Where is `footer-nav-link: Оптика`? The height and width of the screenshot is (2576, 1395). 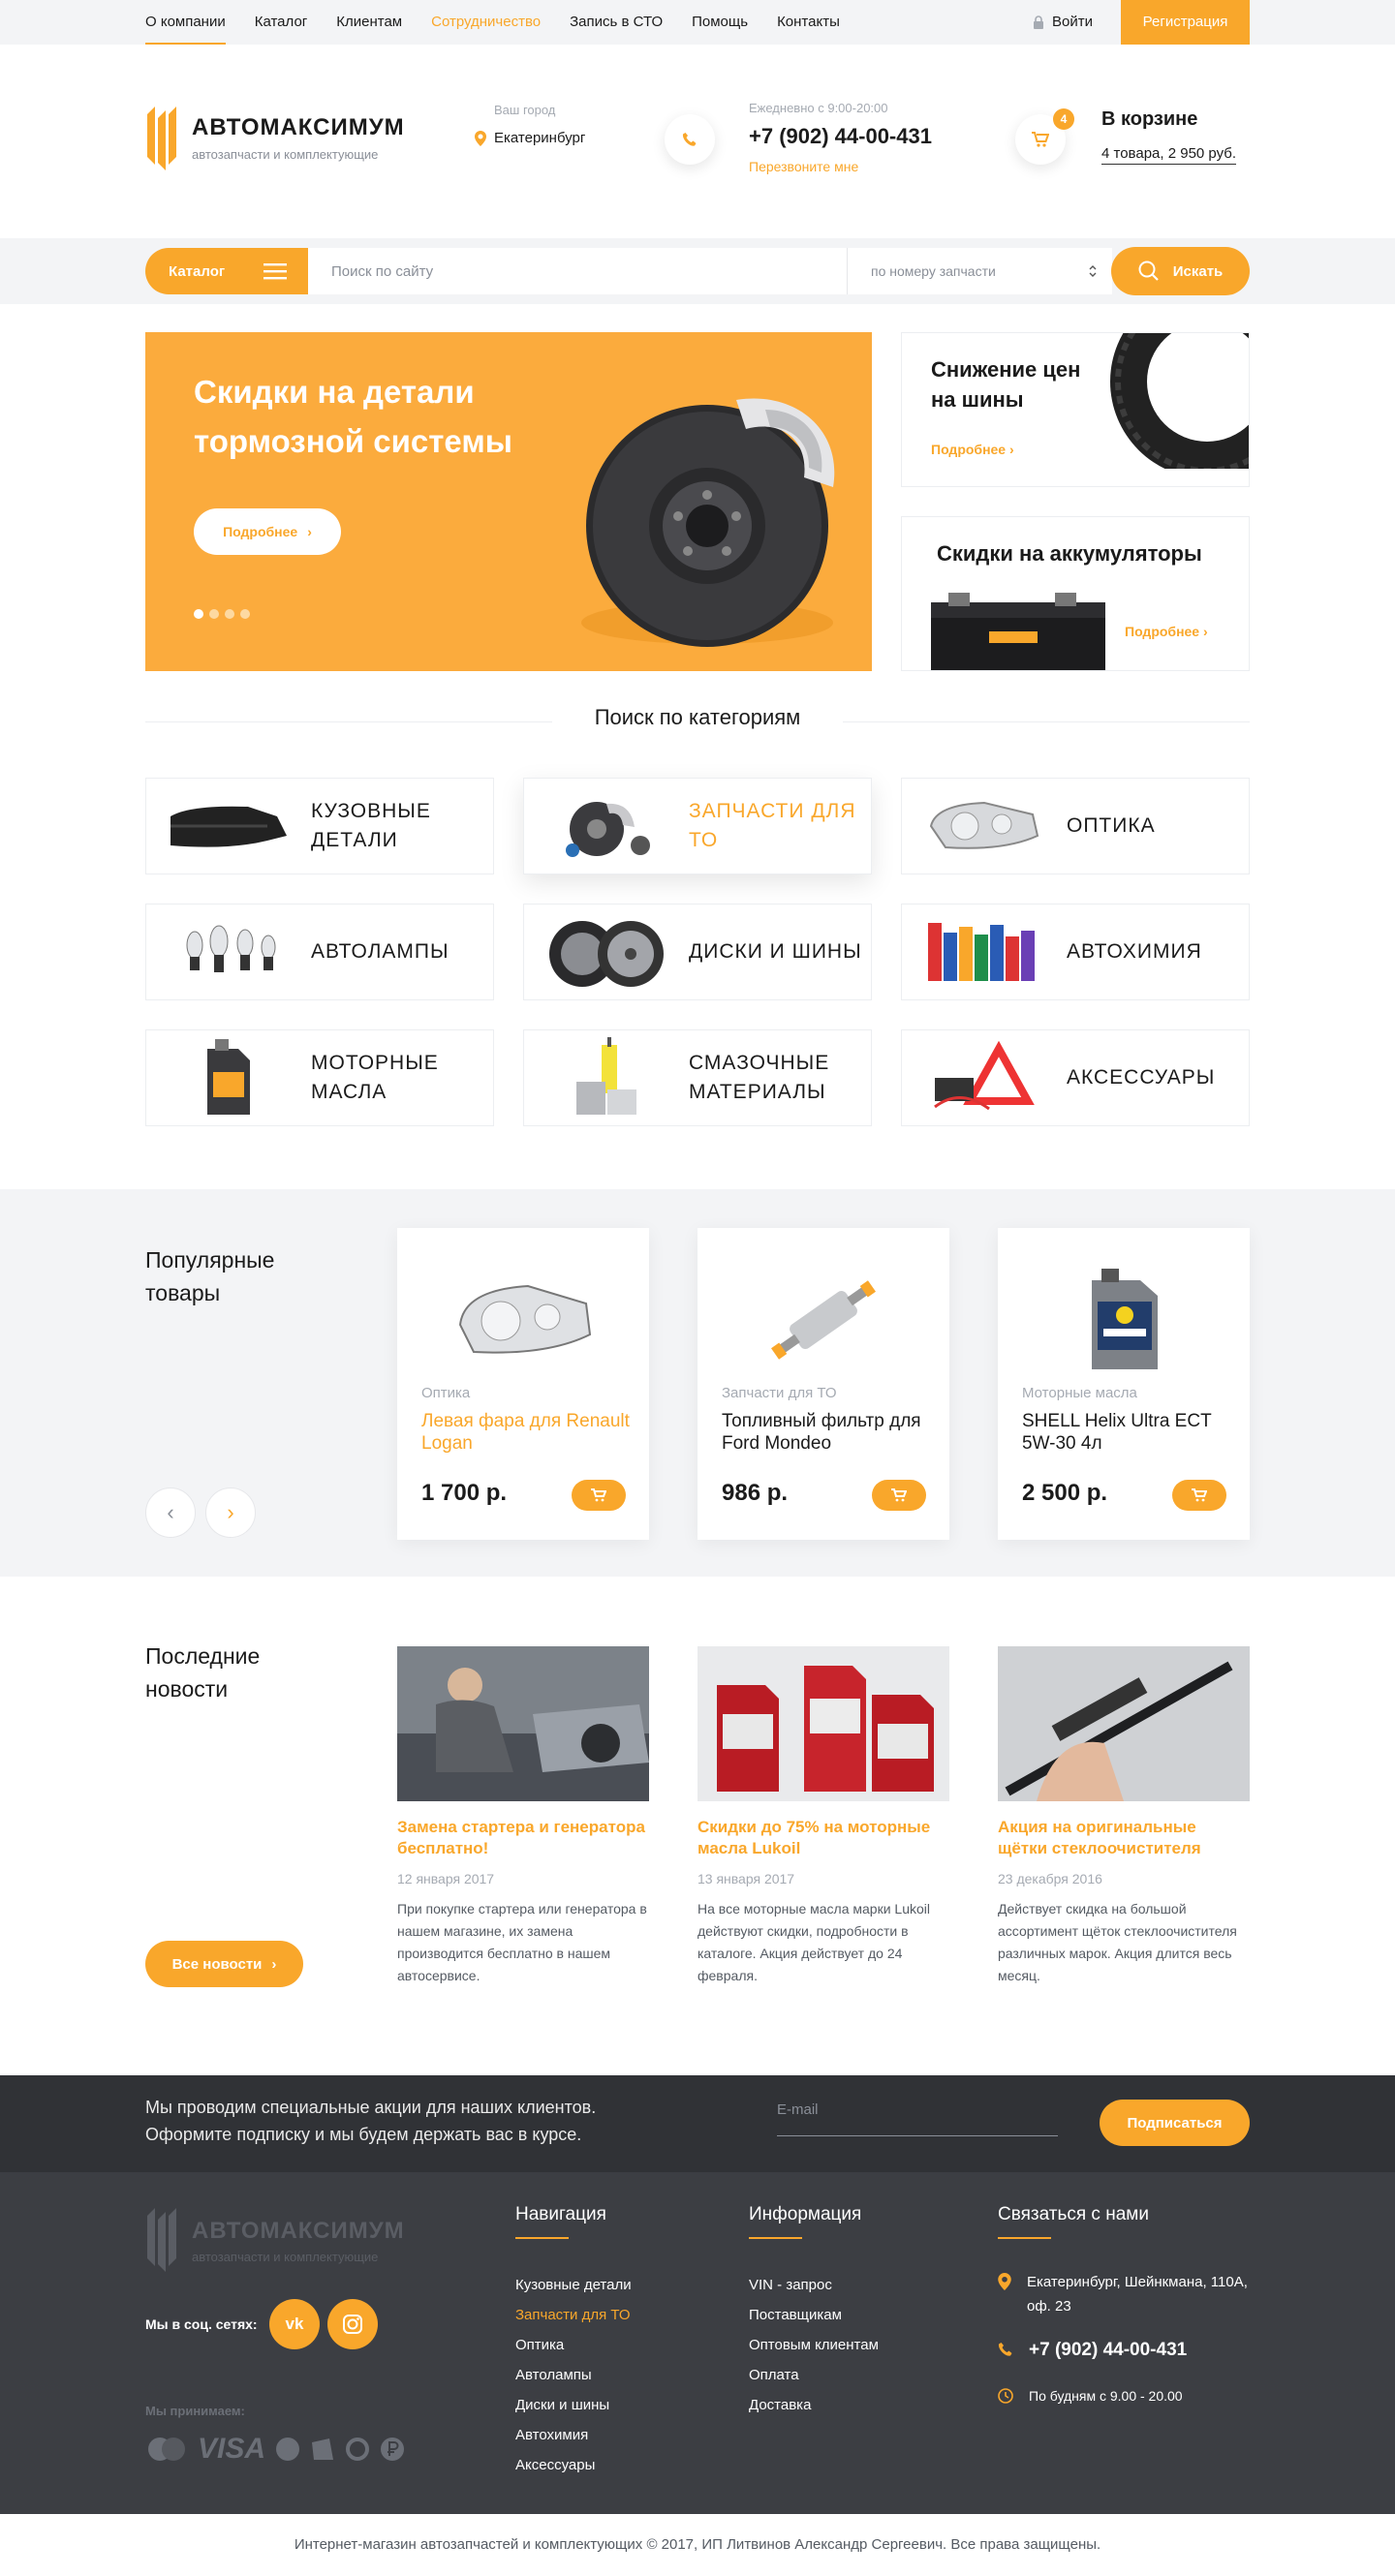 footer-nav-link: Оптика is located at coordinates (573, 2345).